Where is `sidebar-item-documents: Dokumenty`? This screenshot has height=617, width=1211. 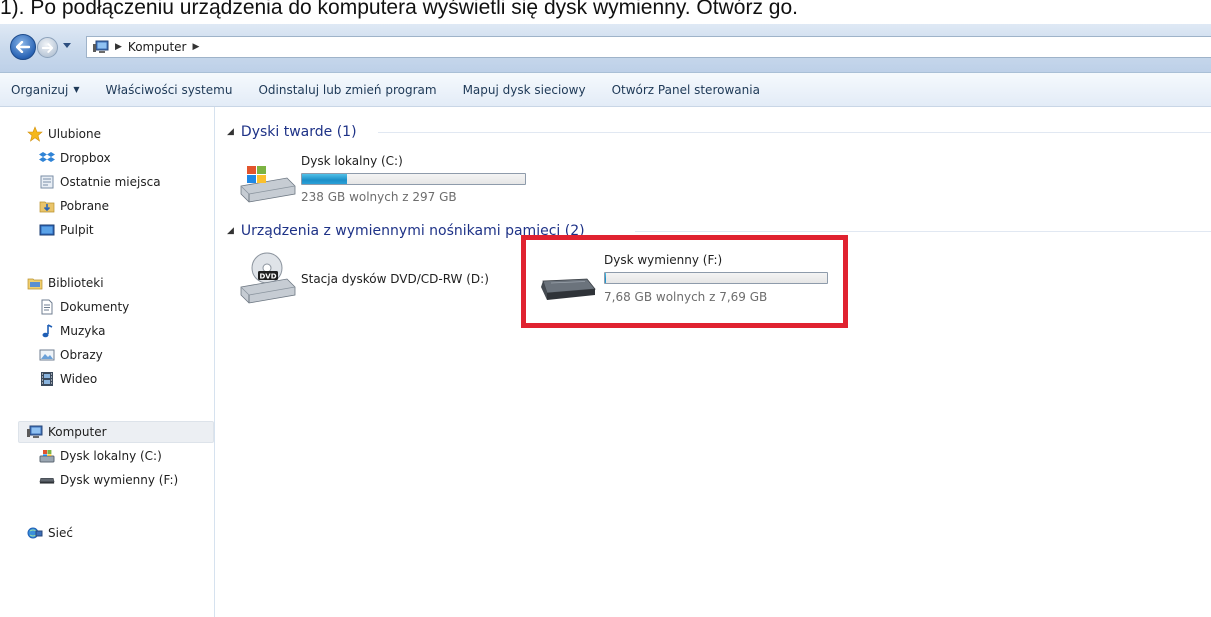 sidebar-item-documents: Dokumenty is located at coordinates (84, 307).